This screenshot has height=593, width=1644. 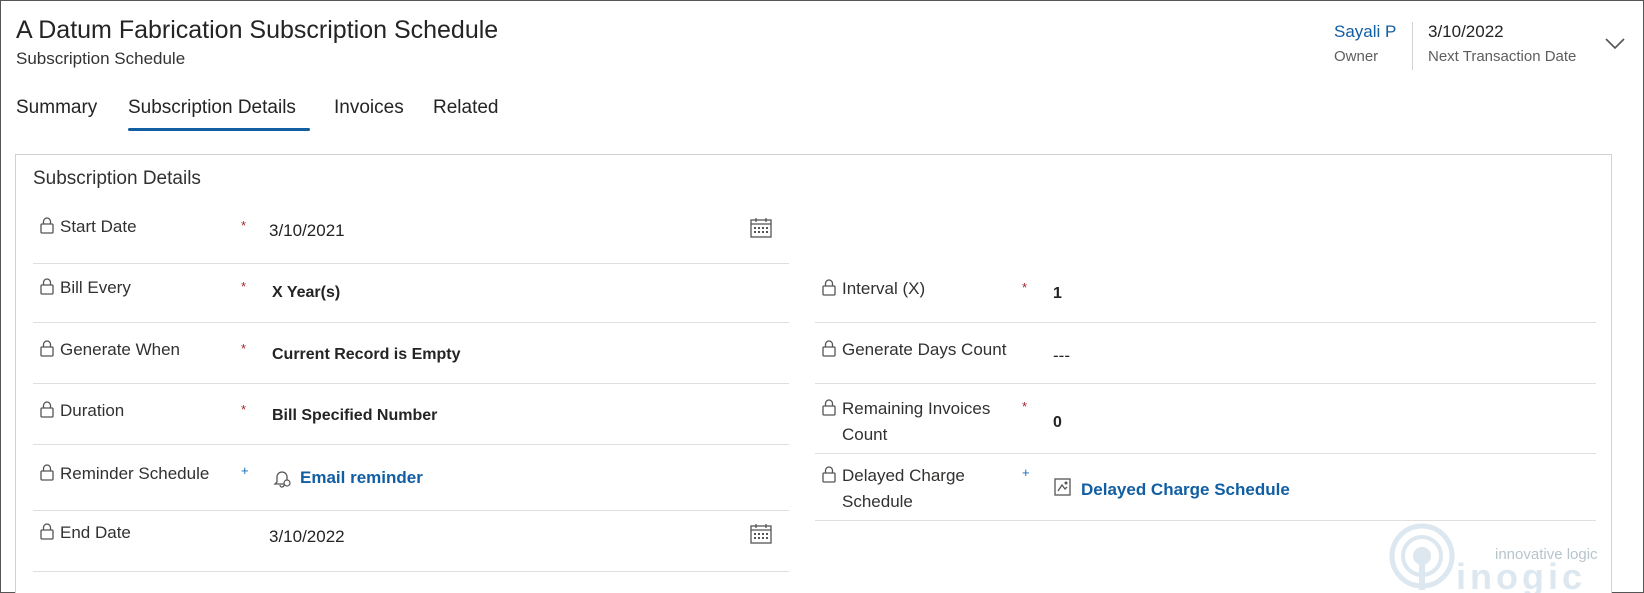 What do you see at coordinates (1615, 44) in the screenshot?
I see `chevron-down-icon` at bounding box center [1615, 44].